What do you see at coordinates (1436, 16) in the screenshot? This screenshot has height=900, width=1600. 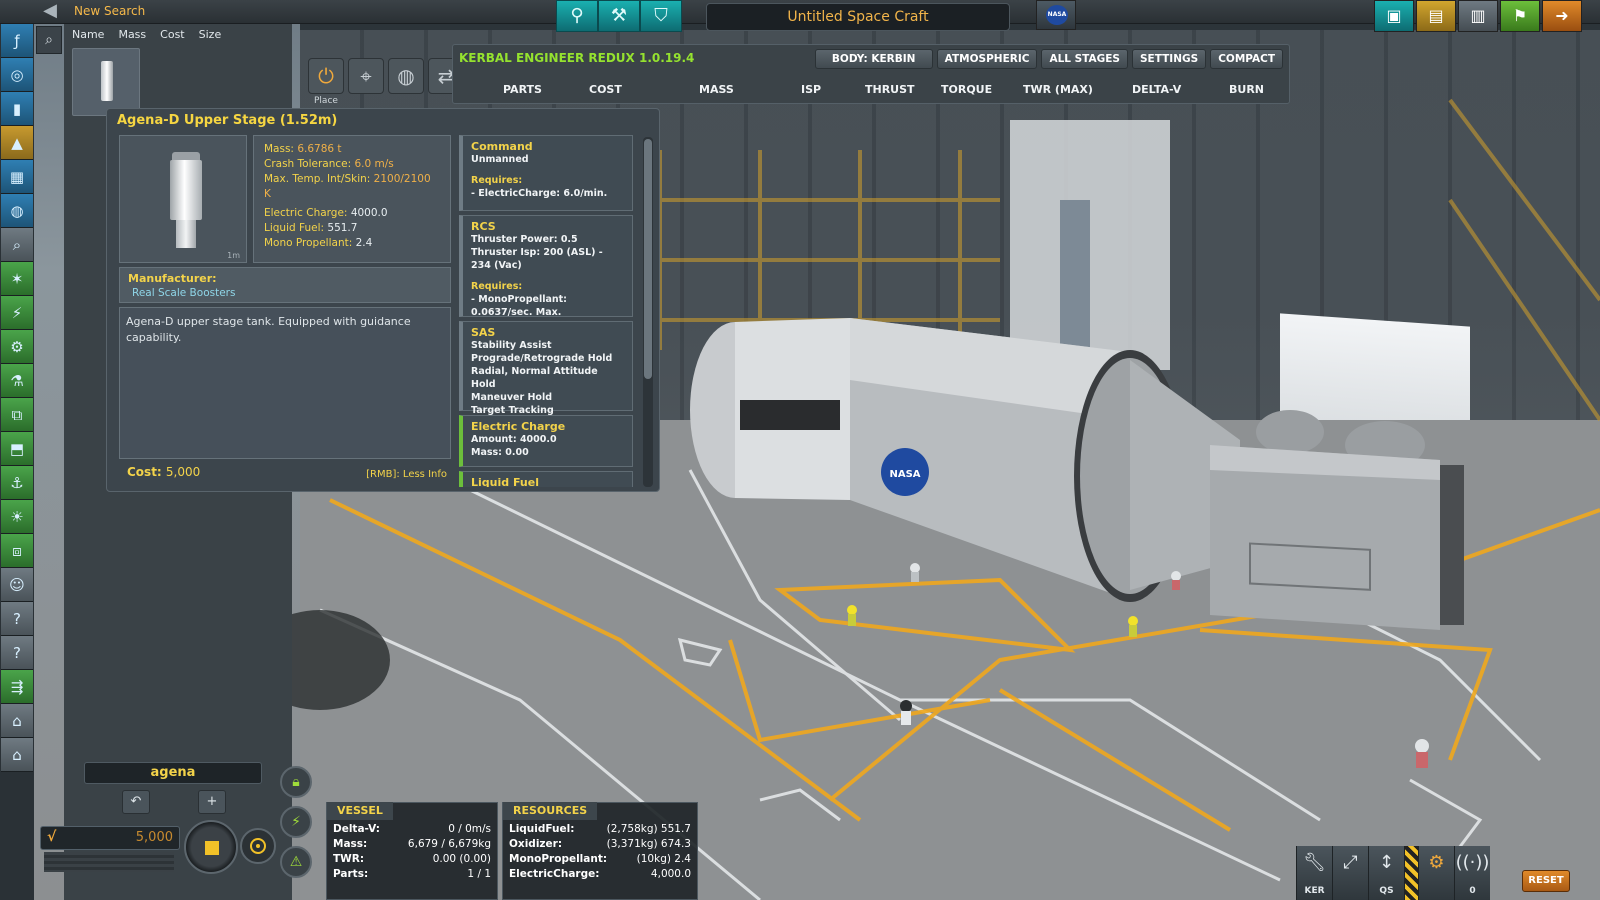 I see `load-craft-icon: ▤` at bounding box center [1436, 16].